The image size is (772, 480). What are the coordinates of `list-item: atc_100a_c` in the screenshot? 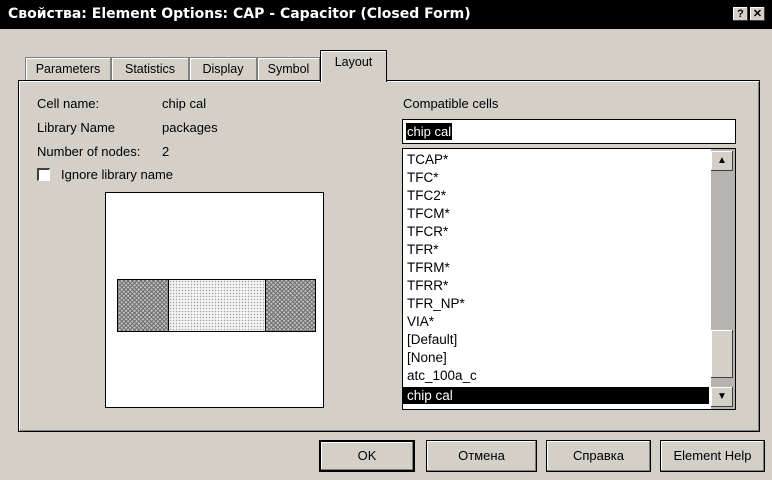 It's located at (442, 375).